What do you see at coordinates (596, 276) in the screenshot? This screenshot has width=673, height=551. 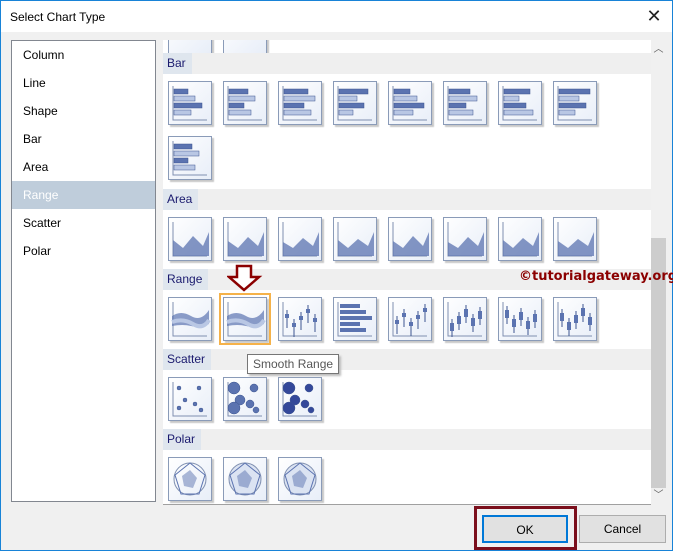 I see `watermark: ©tutorialgateway.org` at bounding box center [596, 276].